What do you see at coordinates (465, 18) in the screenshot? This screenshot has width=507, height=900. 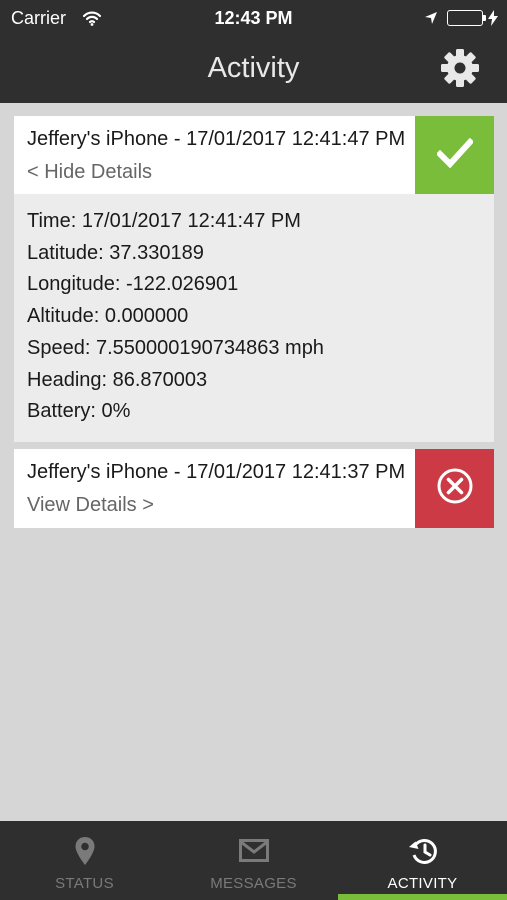 I see `battery-icon` at bounding box center [465, 18].